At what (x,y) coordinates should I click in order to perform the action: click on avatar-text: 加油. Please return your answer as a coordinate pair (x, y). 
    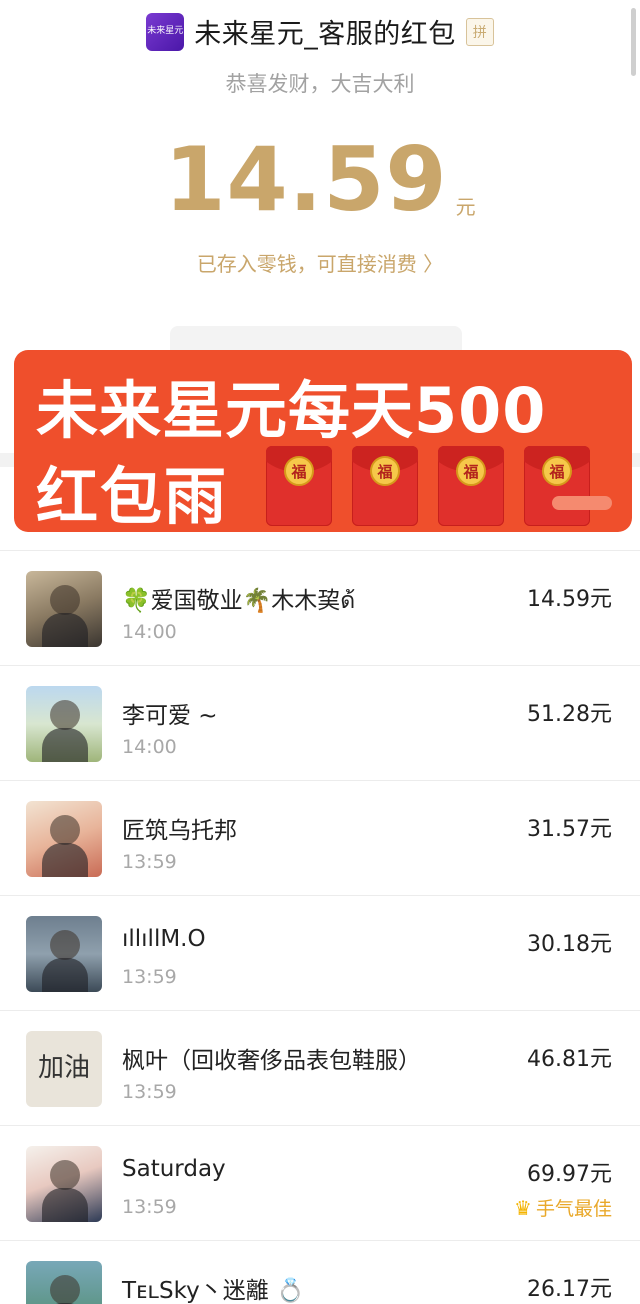
    Looking at the image, I should click on (63, 1068).